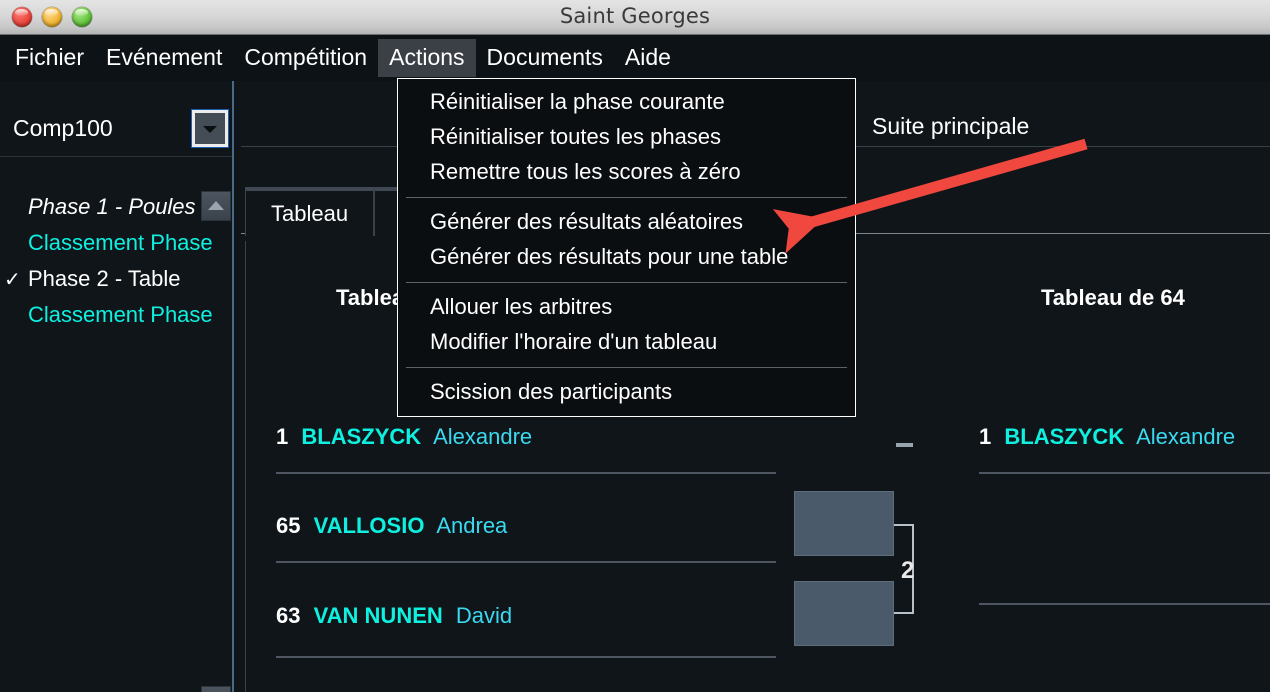  Describe the element at coordinates (844, 523) in the screenshot. I see `score-box-upper` at that location.